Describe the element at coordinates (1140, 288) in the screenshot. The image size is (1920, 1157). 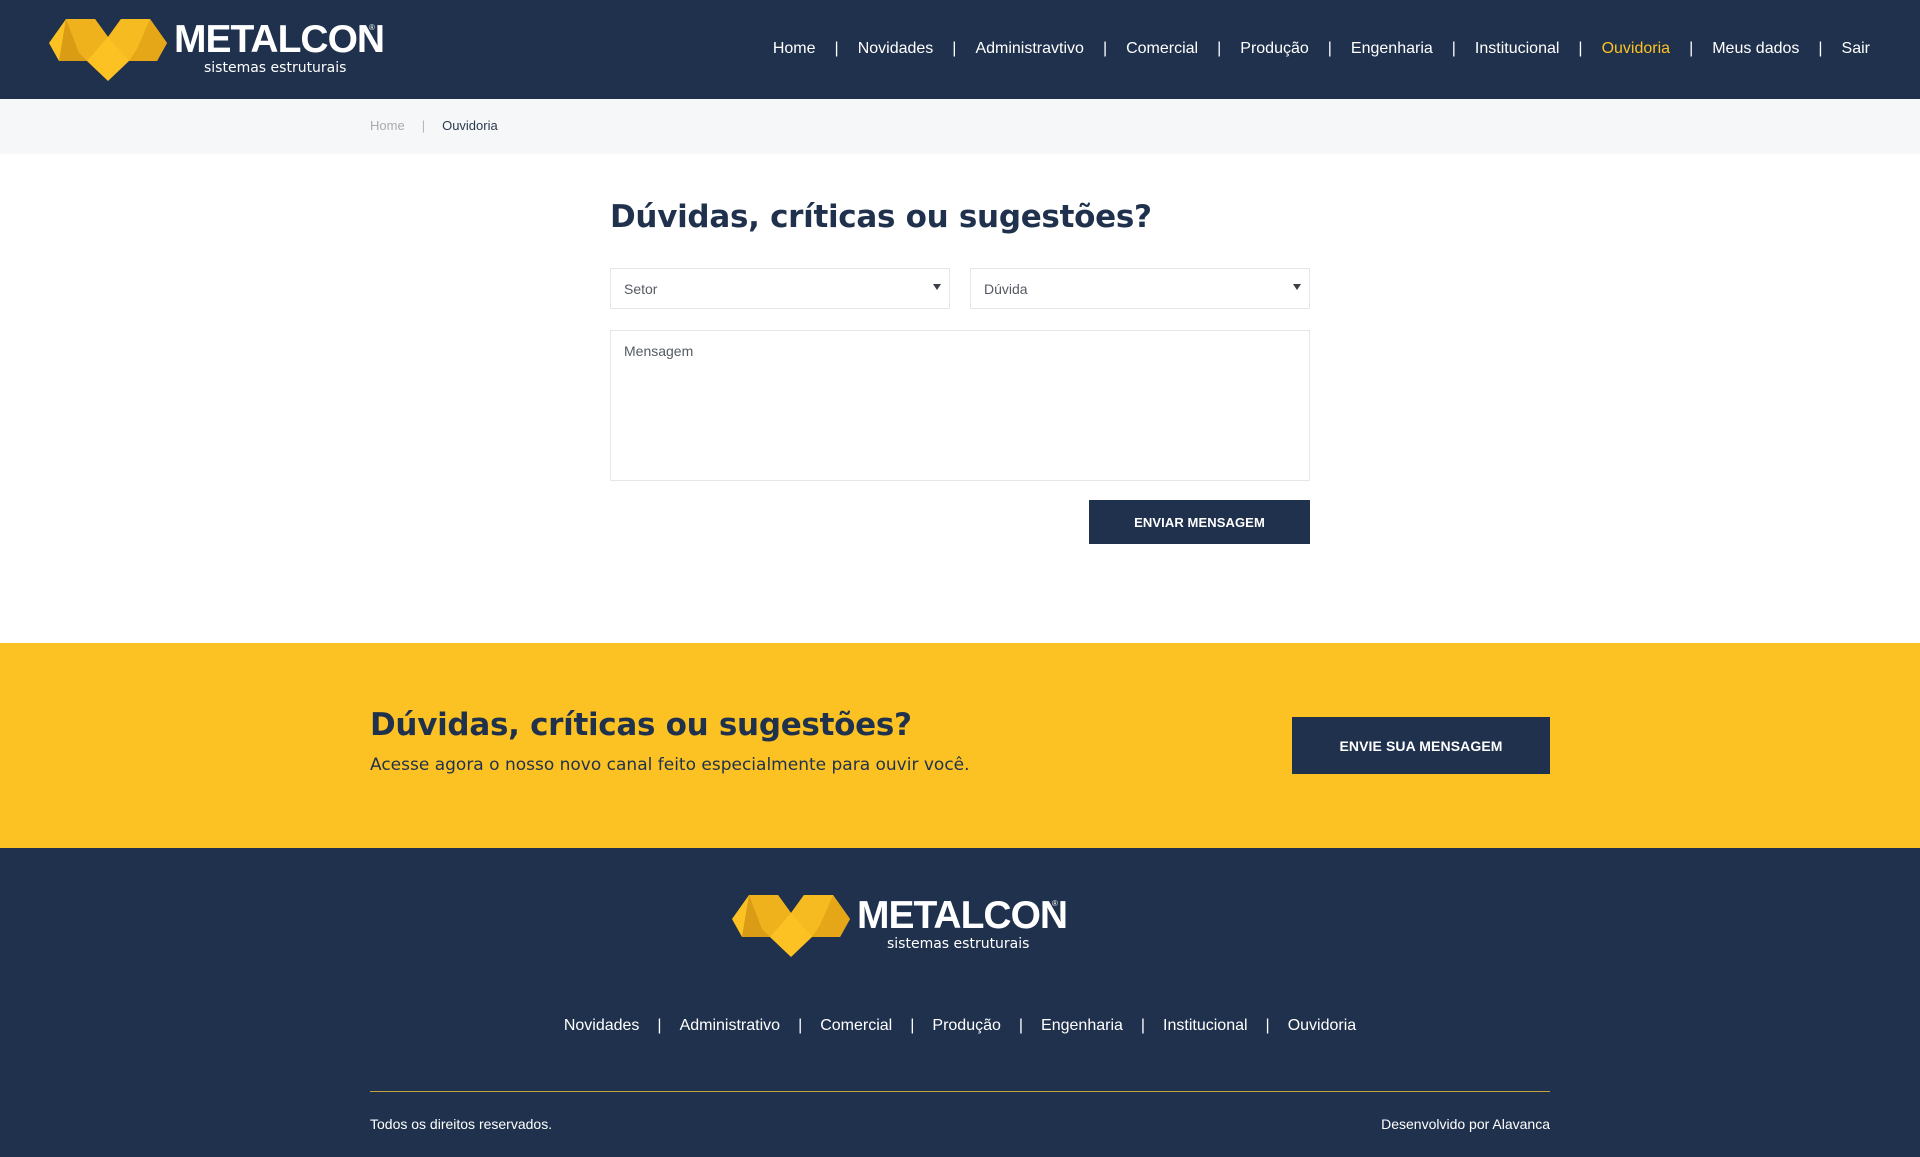
I see `message-type-select: Dúvida` at that location.